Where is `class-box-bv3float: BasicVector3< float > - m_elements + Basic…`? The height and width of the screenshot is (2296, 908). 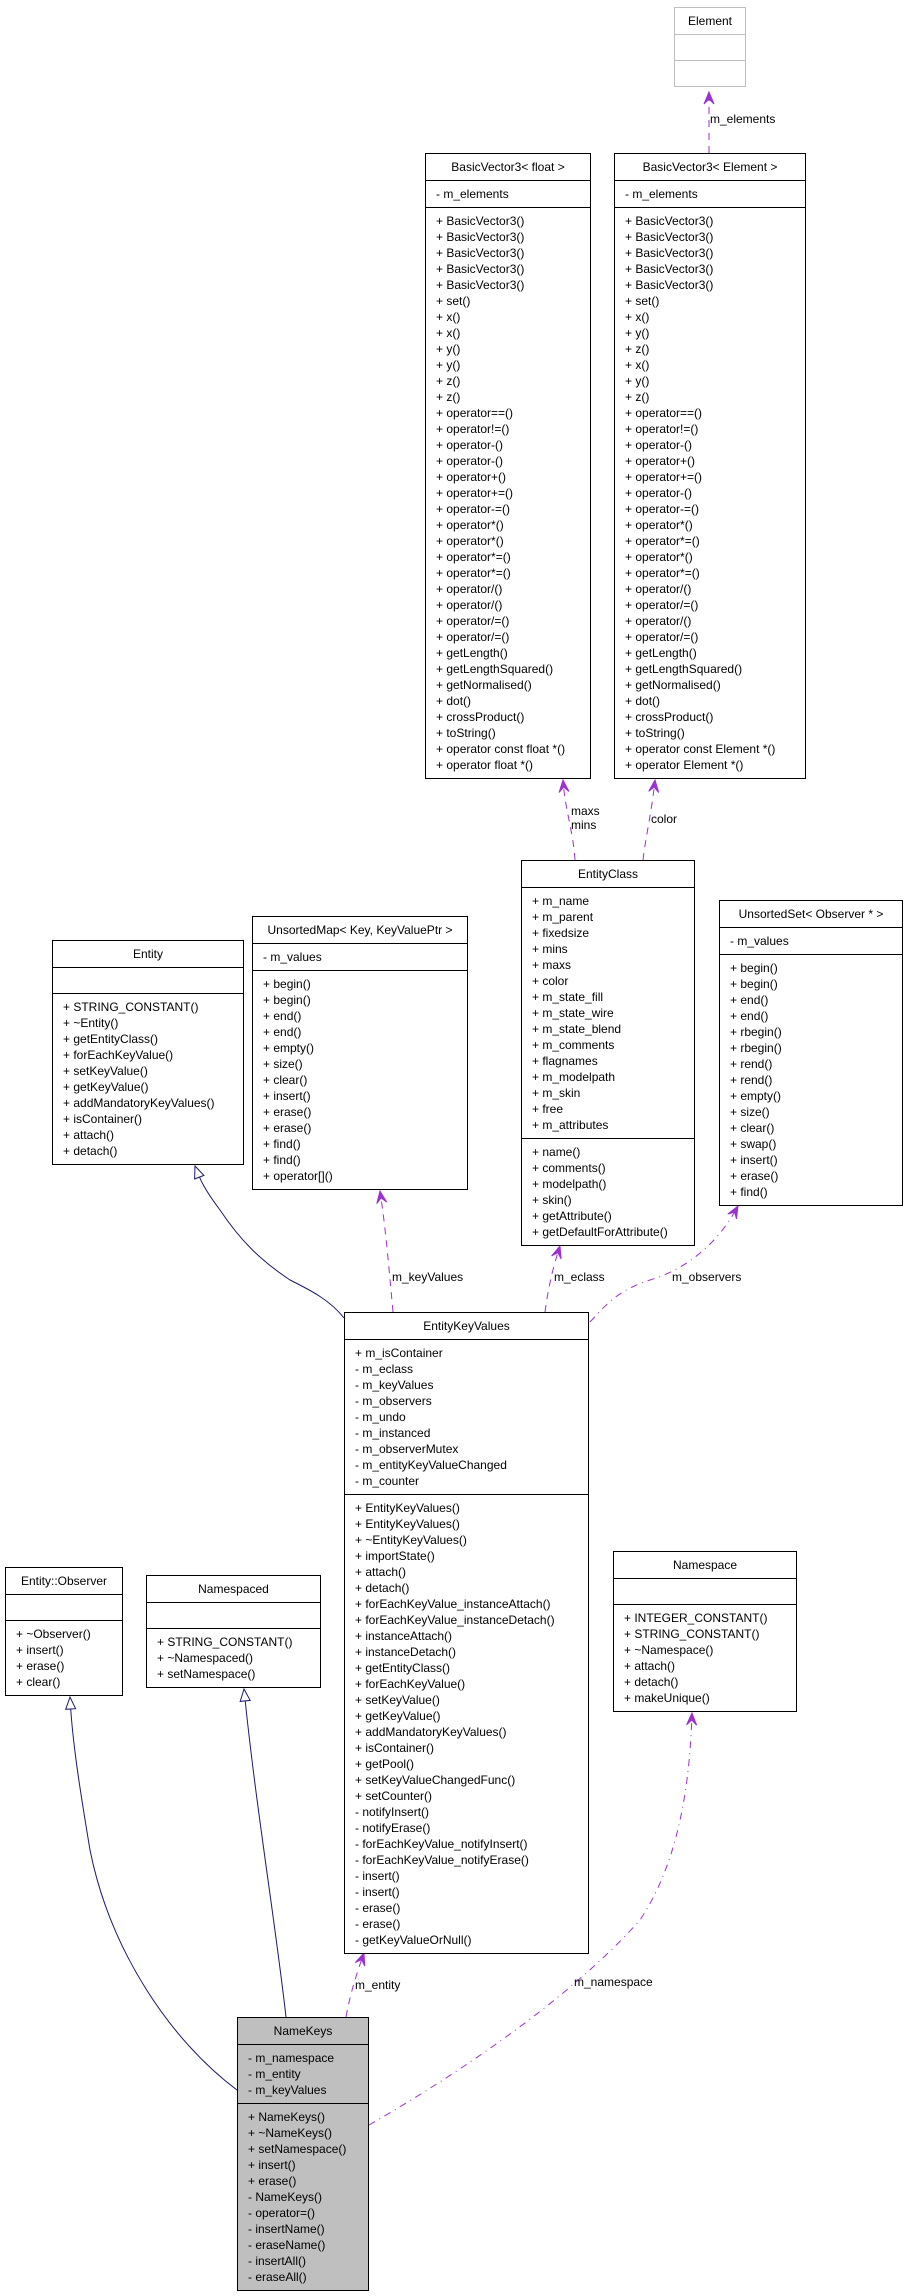
class-box-bv3float: BasicVector3< float > - m_elements + Basic… is located at coordinates (508, 466).